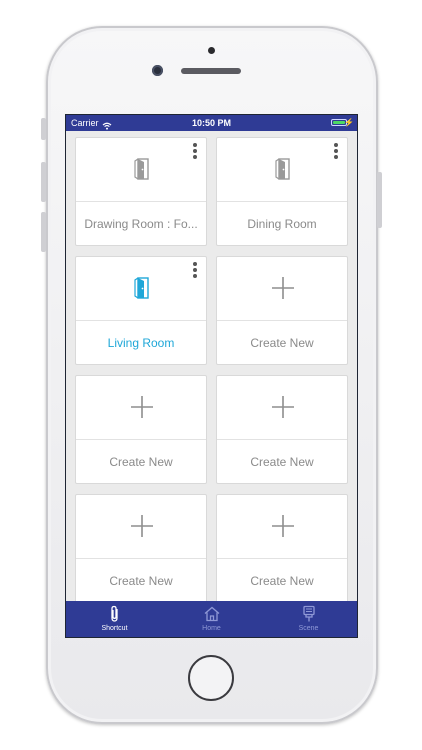  What do you see at coordinates (114, 613) in the screenshot?
I see `paperclip-icon` at bounding box center [114, 613].